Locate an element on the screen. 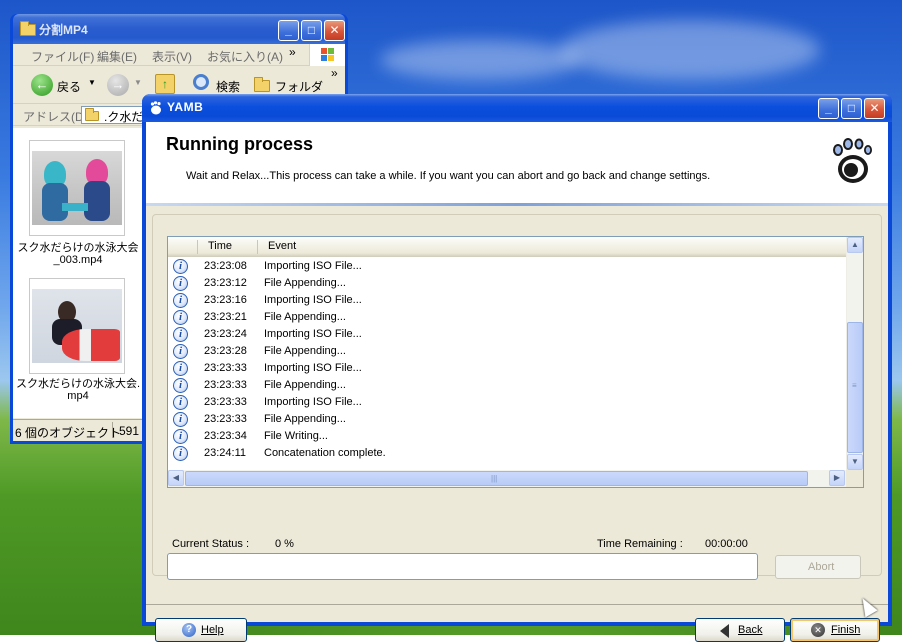 Image resolution: width=902 pixels, height=642 pixels. file-name-2: スク水だらけの水泳大会. mp4 is located at coordinates (78, 390).